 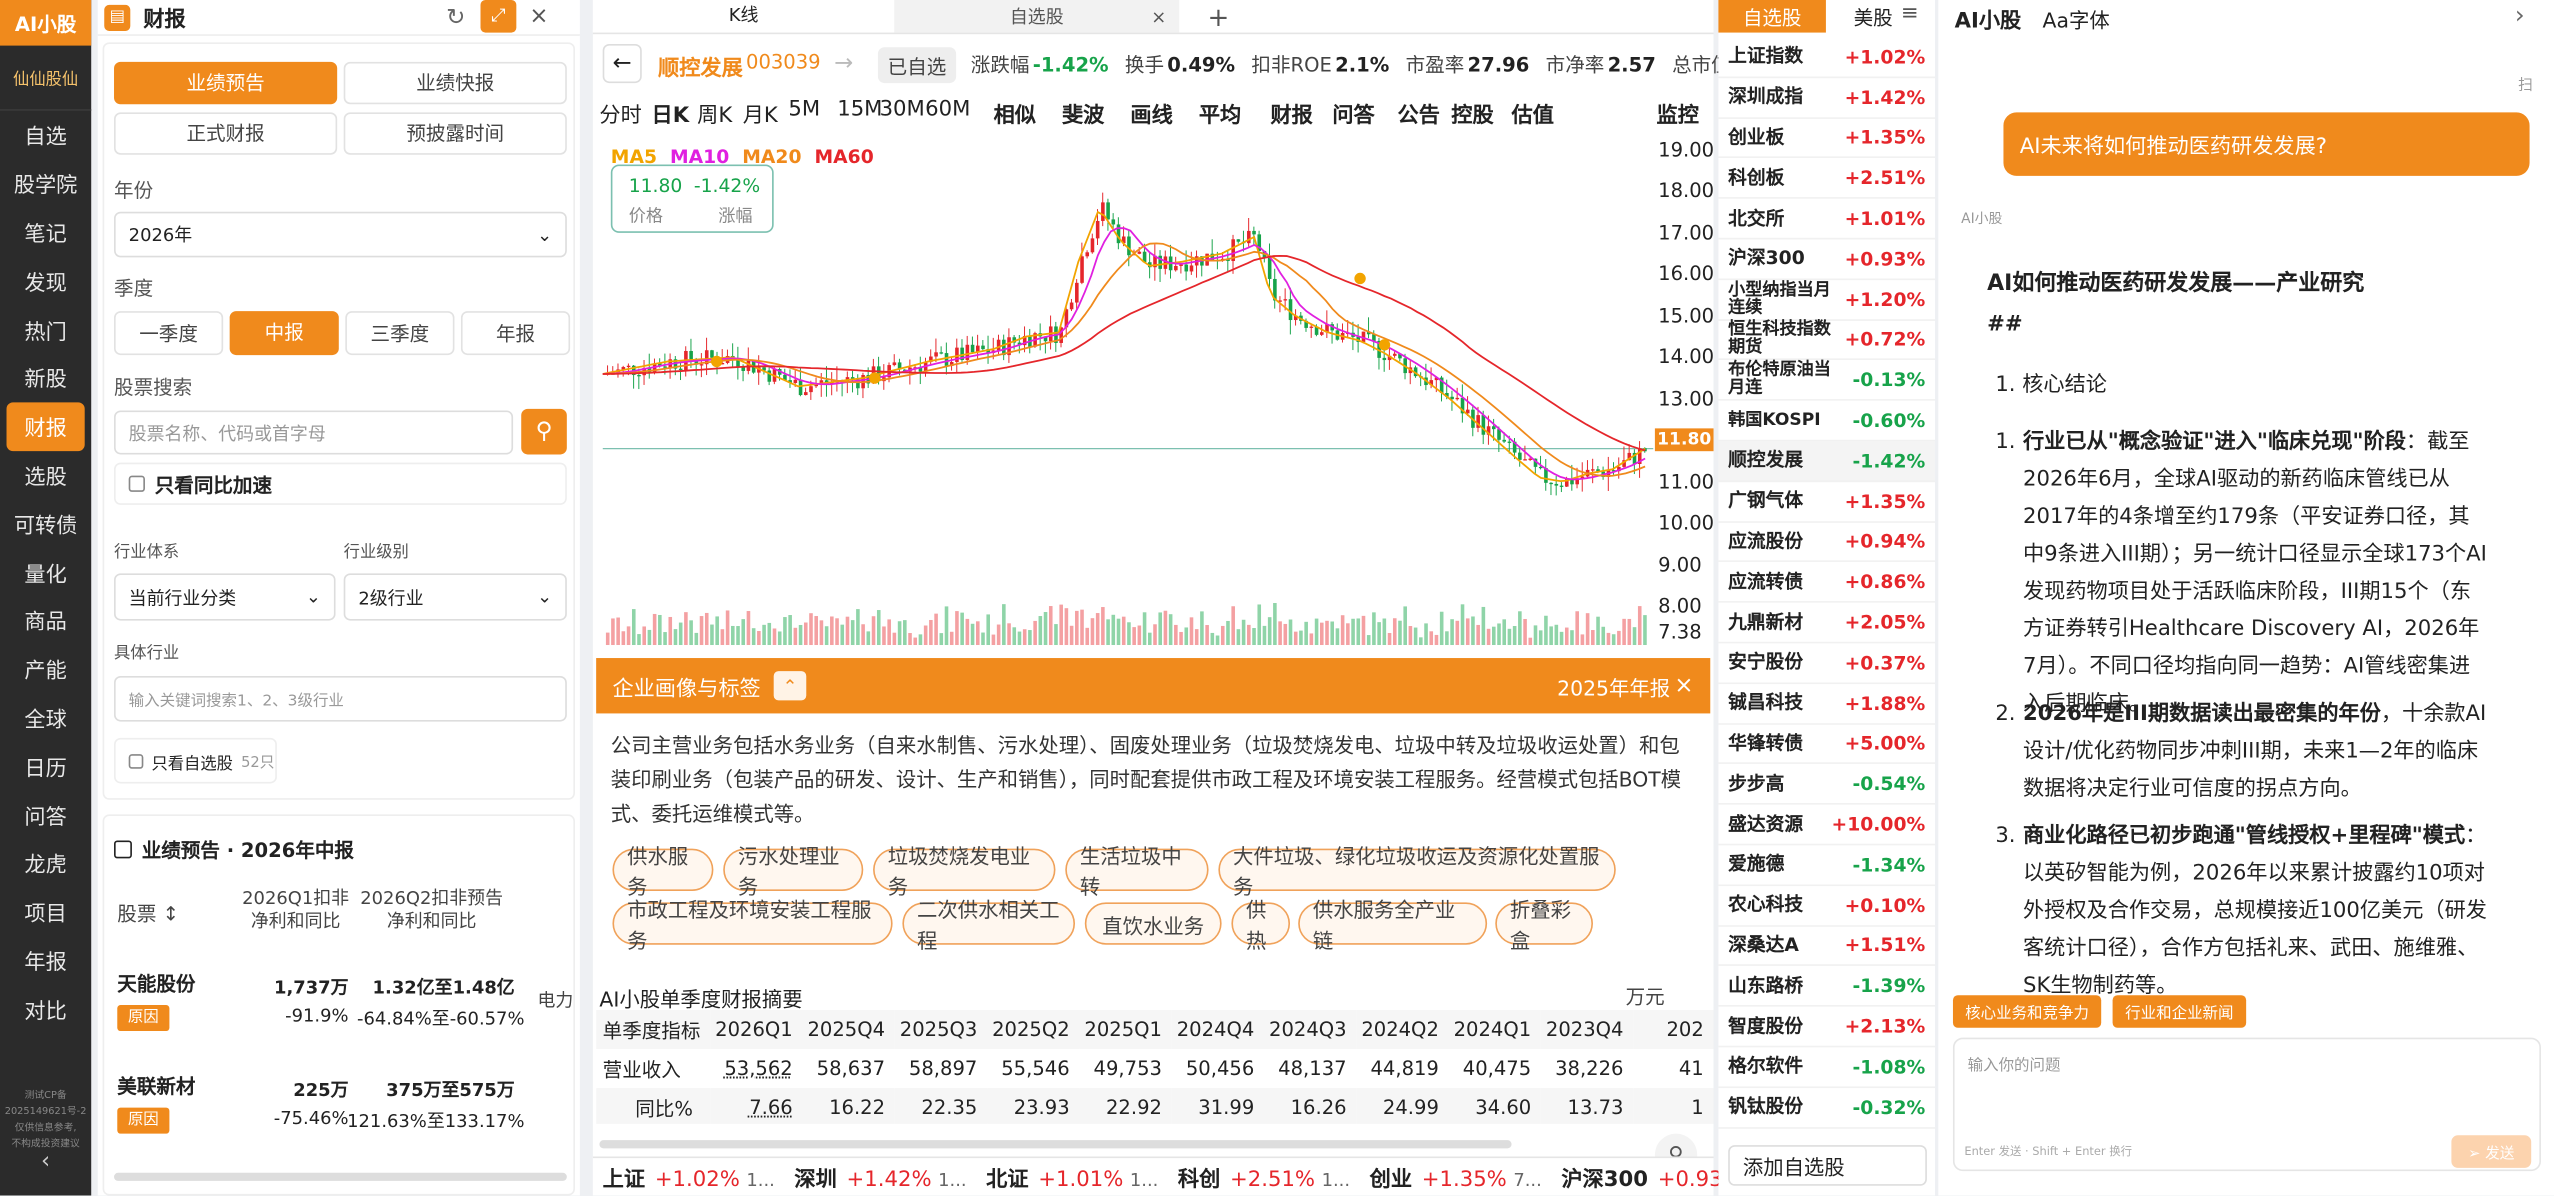 What do you see at coordinates (1353, 113) in the screenshot?
I see `toolbar-item: 问答` at bounding box center [1353, 113].